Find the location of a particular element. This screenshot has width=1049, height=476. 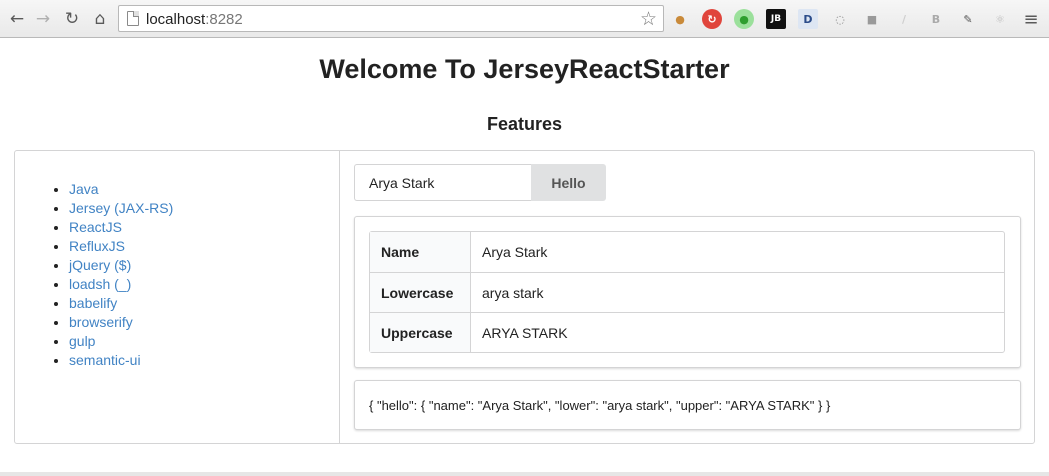

row-value: Arya Stark is located at coordinates (515, 252).